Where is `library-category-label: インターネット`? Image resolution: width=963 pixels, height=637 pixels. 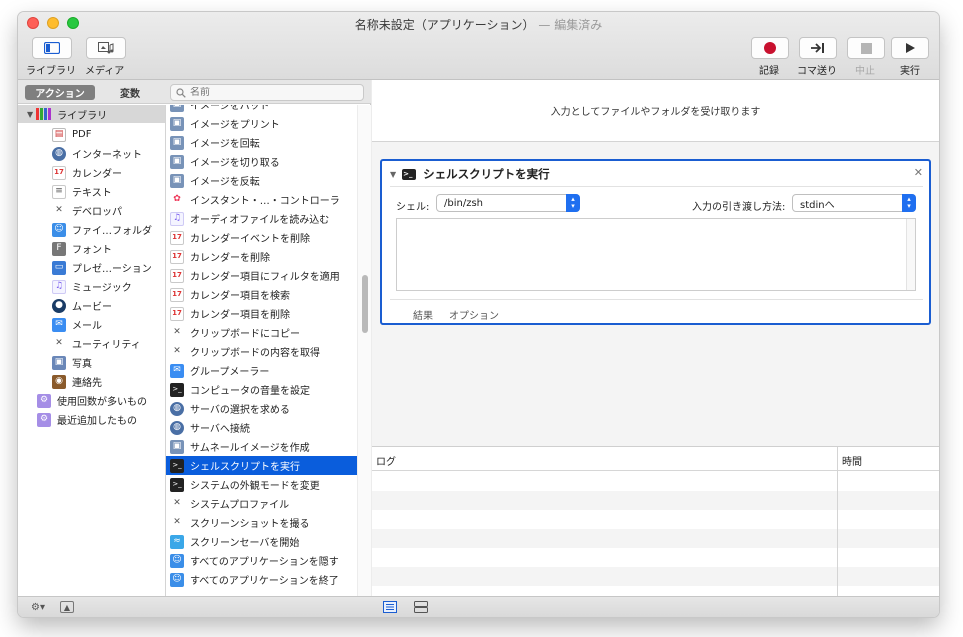
library-category-label: インターネット is located at coordinates (107, 155).